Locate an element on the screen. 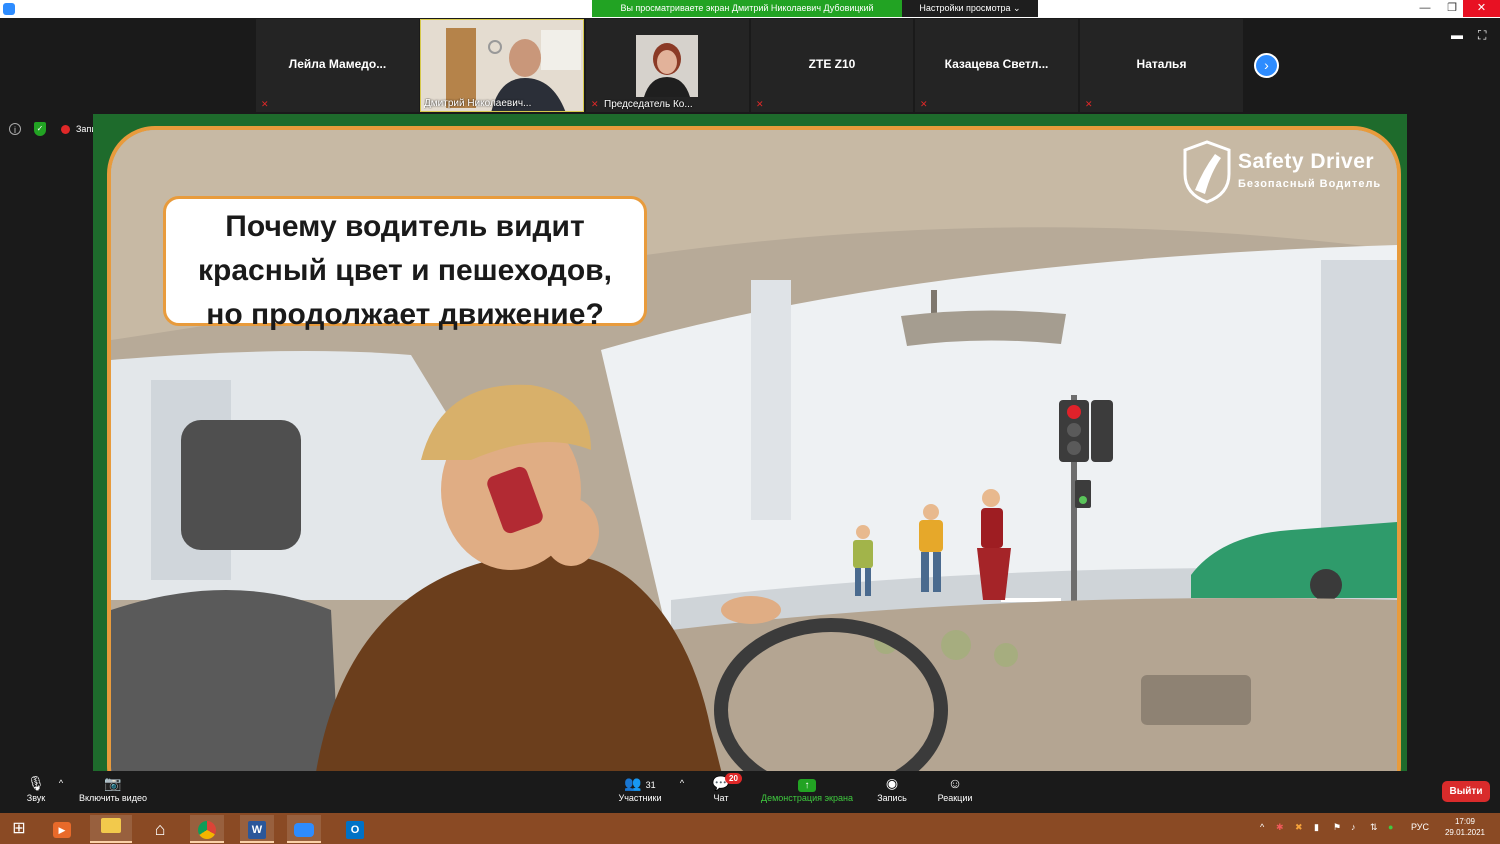 The width and height of the screenshot is (1500, 844). participant-name: ZTE Z10 is located at coordinates (832, 64).